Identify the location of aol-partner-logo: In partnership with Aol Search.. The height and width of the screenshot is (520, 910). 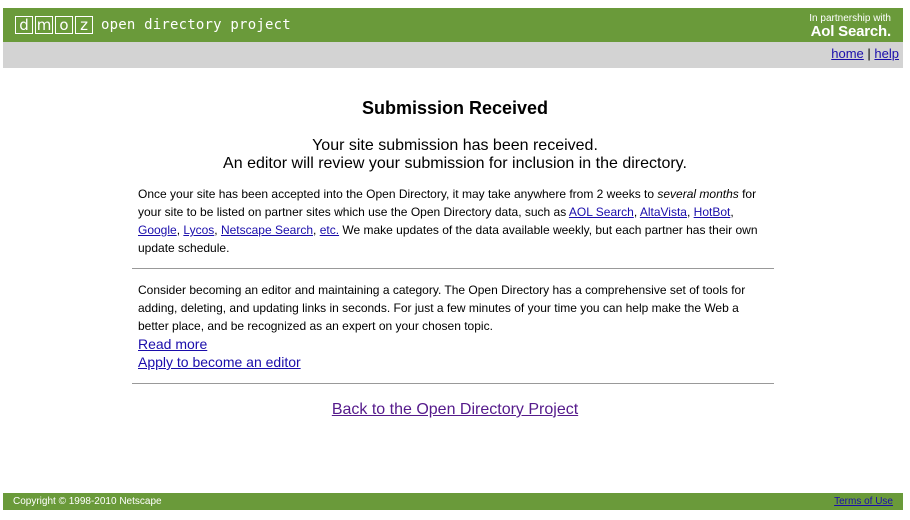
(850, 26).